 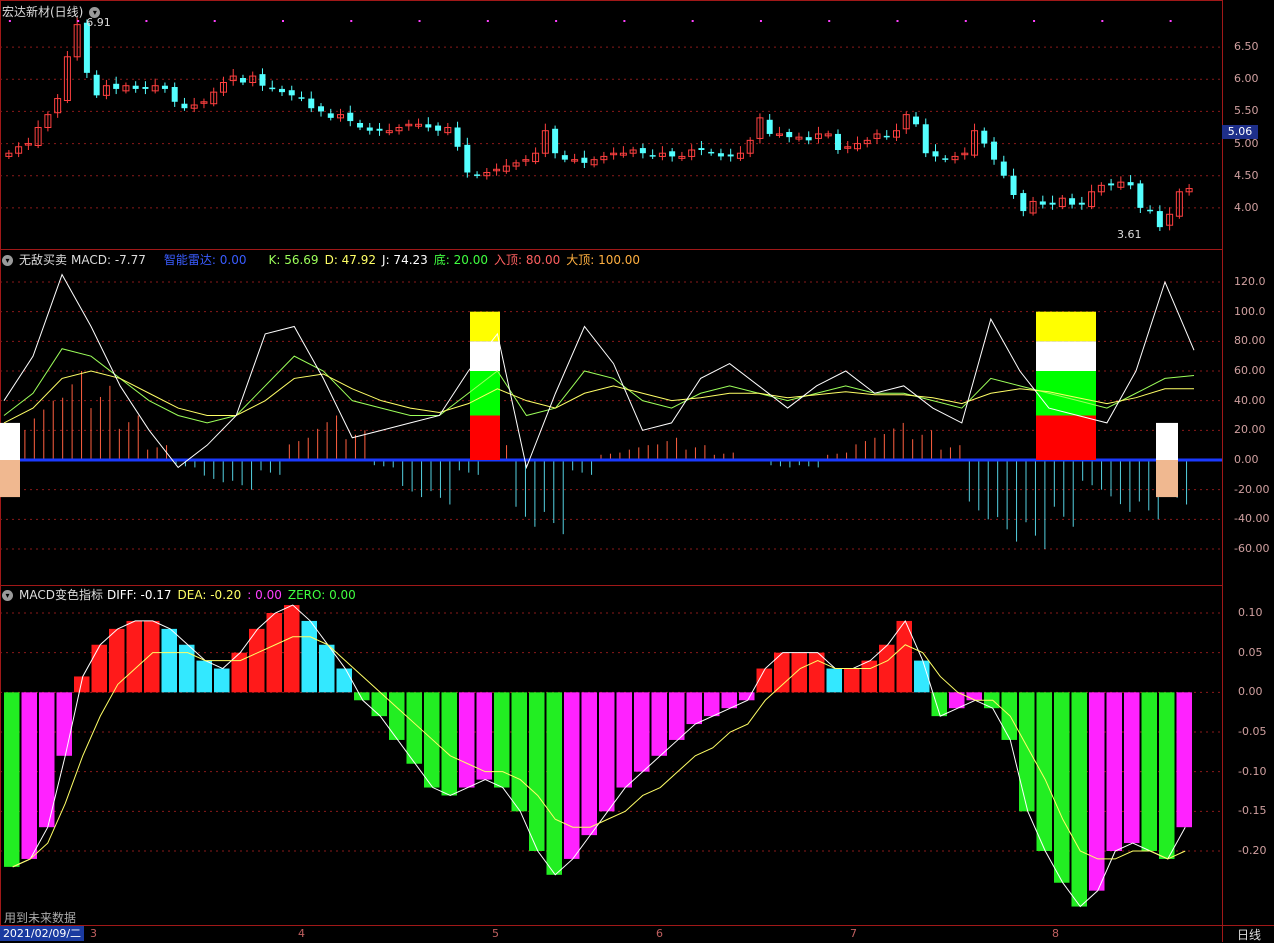 I want to click on price-tick-label: 4.50, so click(x=1246, y=175).